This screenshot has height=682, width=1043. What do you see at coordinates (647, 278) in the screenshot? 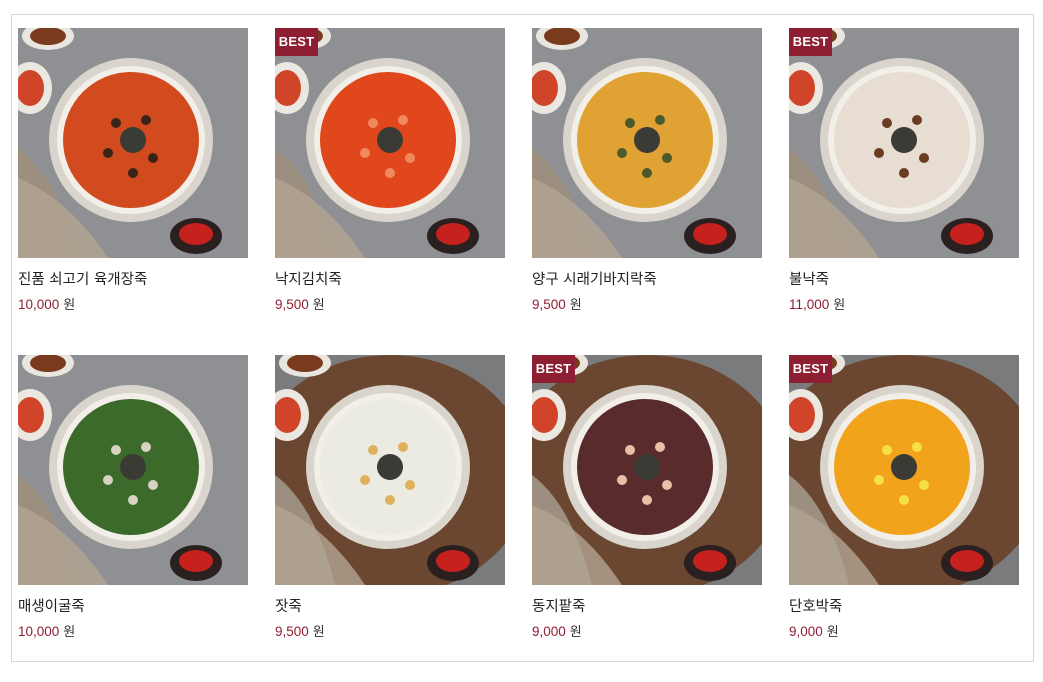
I see `product-name: 양구 시래기바지락죽` at bounding box center [647, 278].